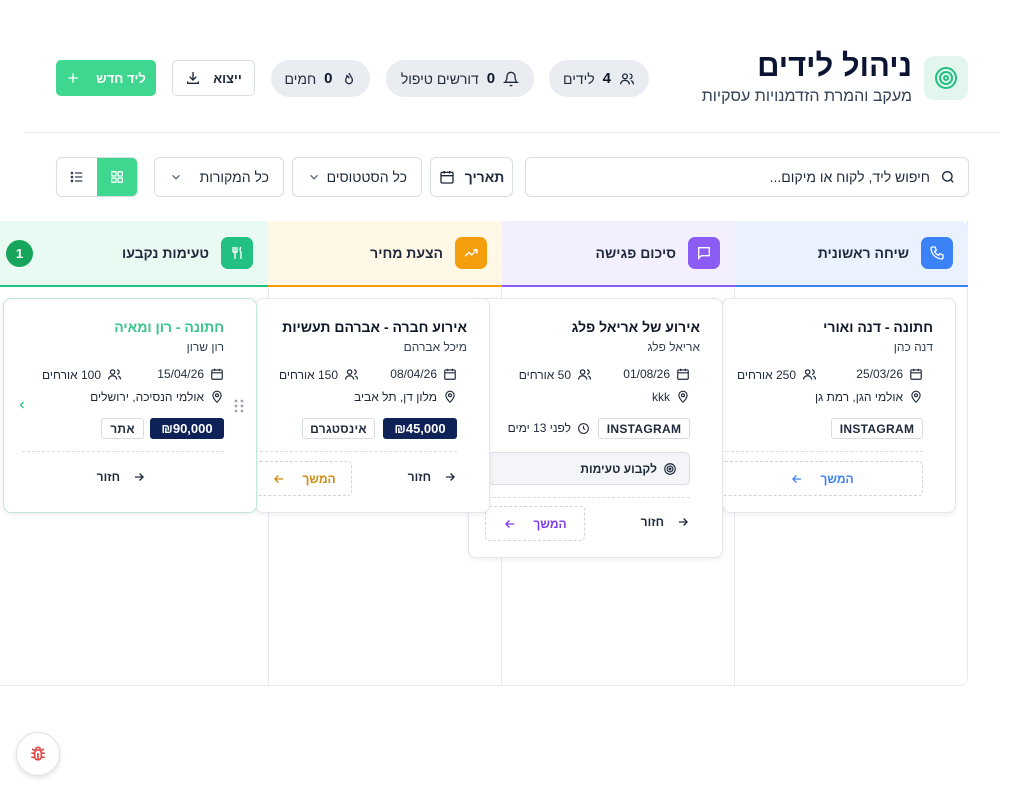 This screenshot has height=800, width=1020. What do you see at coordinates (599, 78) in the screenshot?
I see `stat-leads: 4 לידים` at bounding box center [599, 78].